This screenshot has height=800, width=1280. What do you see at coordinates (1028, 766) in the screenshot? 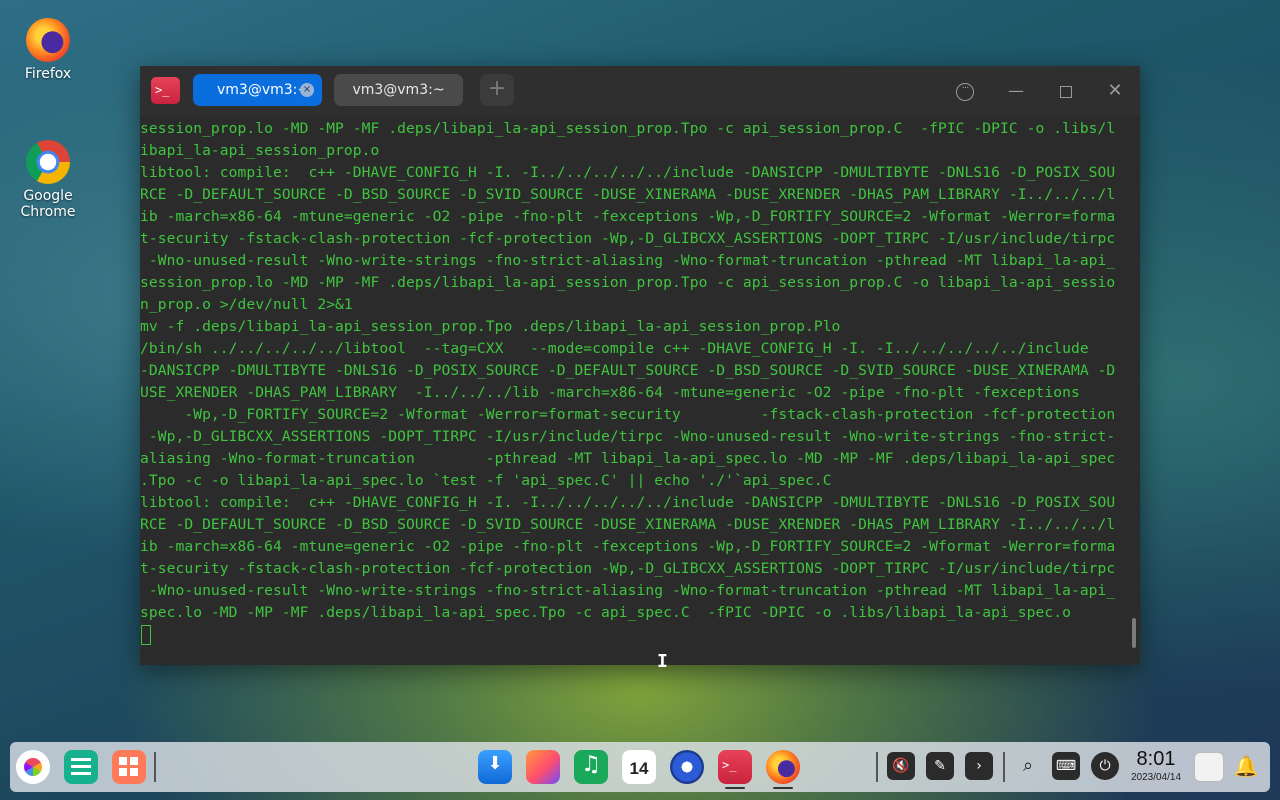
I see `search-icon: ⌕` at bounding box center [1028, 766].